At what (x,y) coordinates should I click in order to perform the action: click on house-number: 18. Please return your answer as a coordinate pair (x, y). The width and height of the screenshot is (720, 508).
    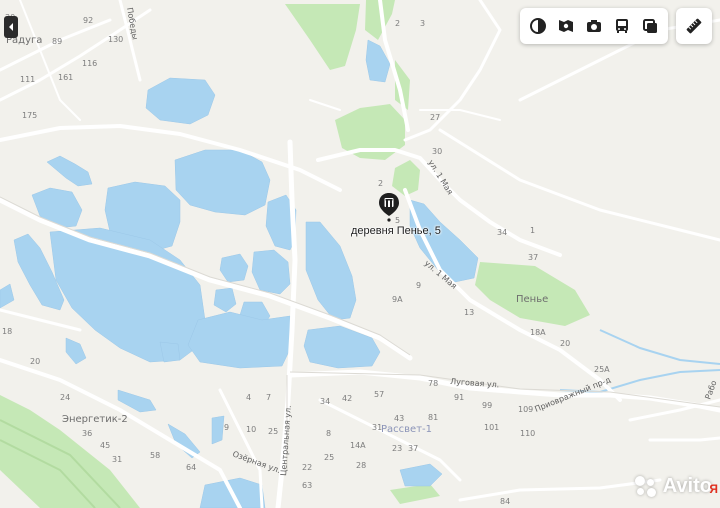
    Looking at the image, I should click on (7, 331).